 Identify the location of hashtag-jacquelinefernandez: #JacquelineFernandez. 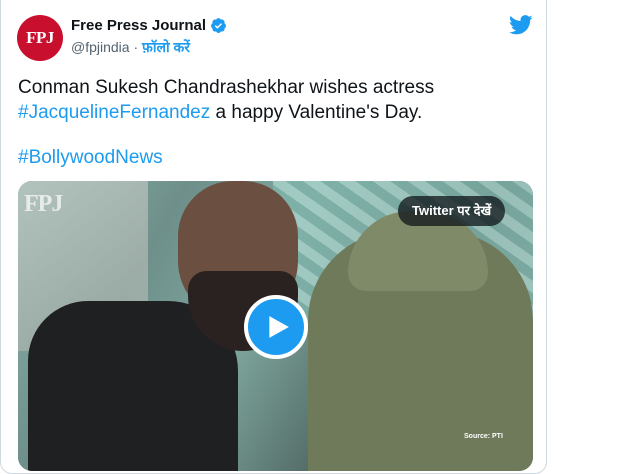
(114, 112).